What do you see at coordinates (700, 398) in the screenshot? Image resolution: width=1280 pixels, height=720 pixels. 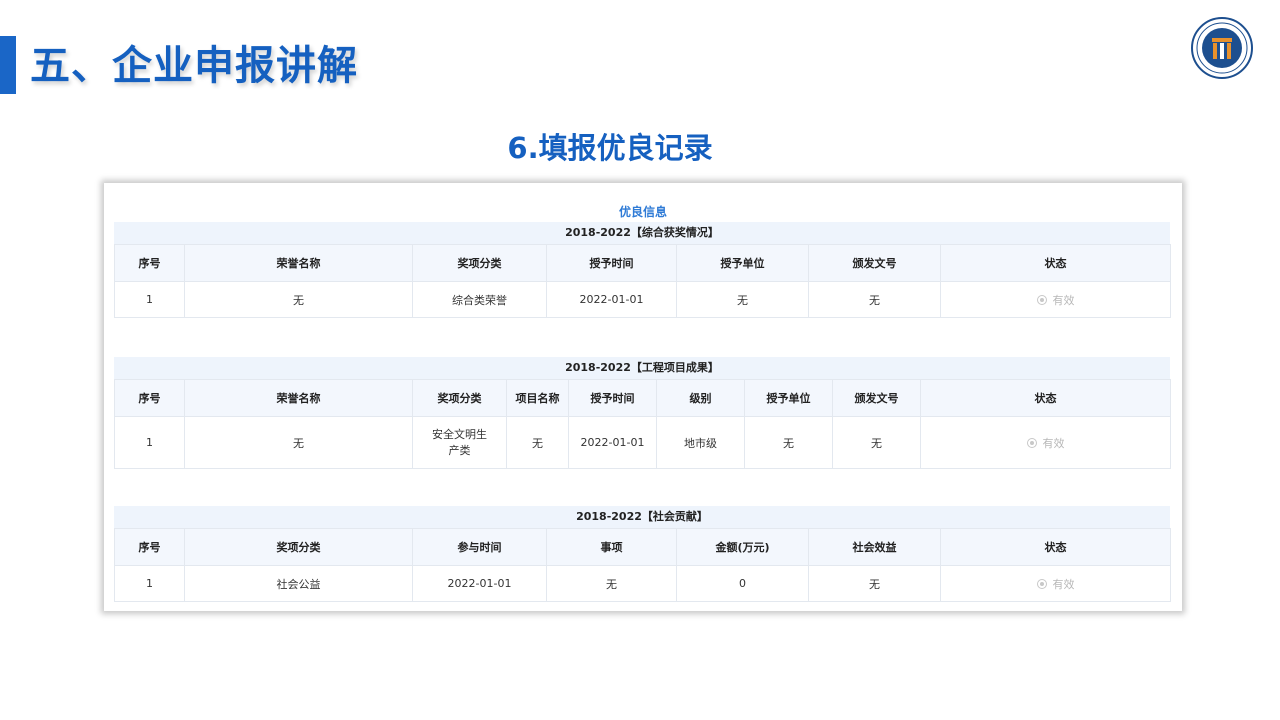 I see `column-header: 级别` at bounding box center [700, 398].